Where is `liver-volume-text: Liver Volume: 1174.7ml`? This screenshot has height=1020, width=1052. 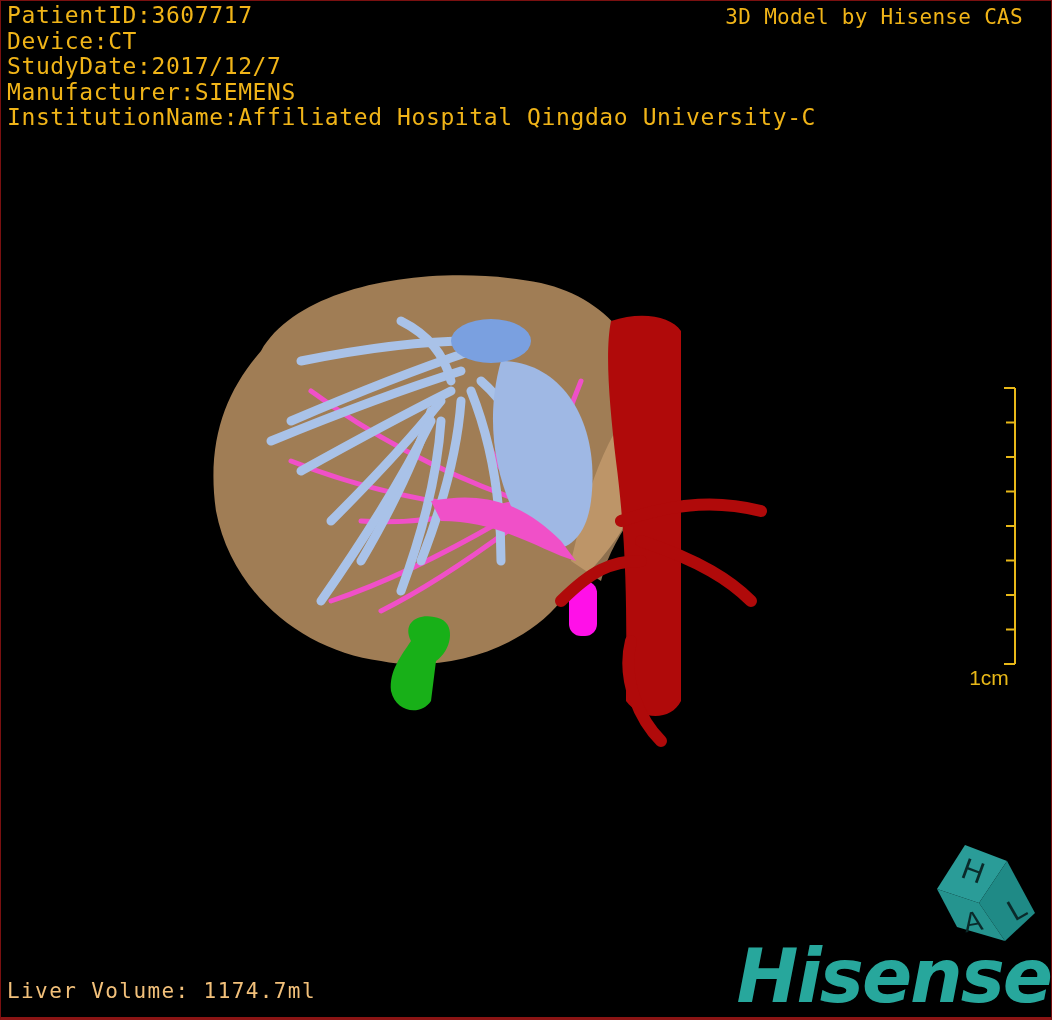
liver-volume-text: Liver Volume: 1174.7ml is located at coordinates (161, 991).